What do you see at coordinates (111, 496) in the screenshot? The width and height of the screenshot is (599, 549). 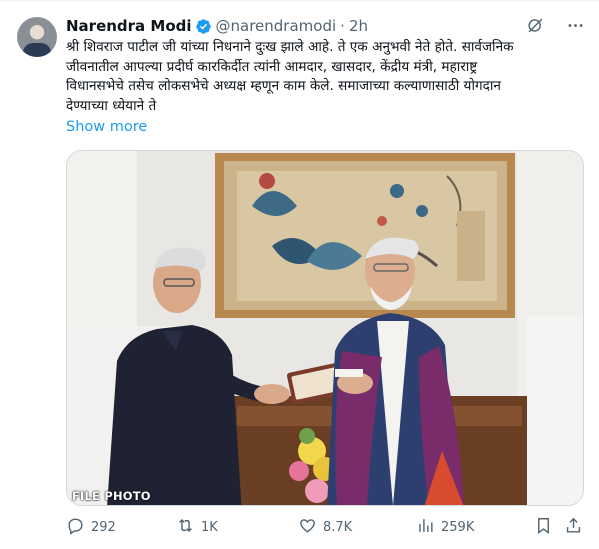 I see `file-photo-label: FILE PHOTO` at bounding box center [111, 496].